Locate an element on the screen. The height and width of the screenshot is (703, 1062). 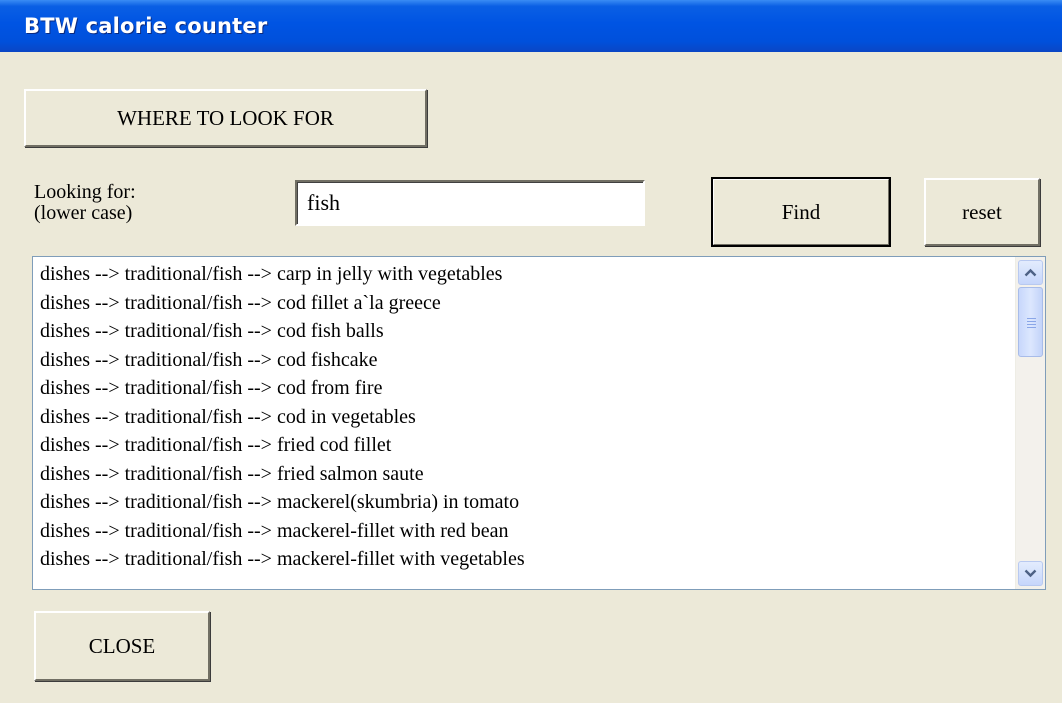
search-label-line1: Looking for: is located at coordinates (85, 192).